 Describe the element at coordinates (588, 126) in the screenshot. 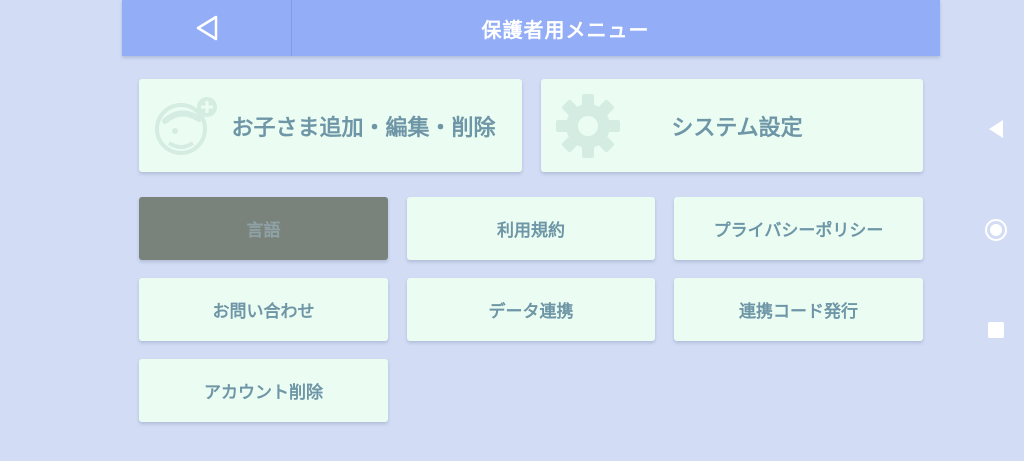

I see `gear-icon` at that location.